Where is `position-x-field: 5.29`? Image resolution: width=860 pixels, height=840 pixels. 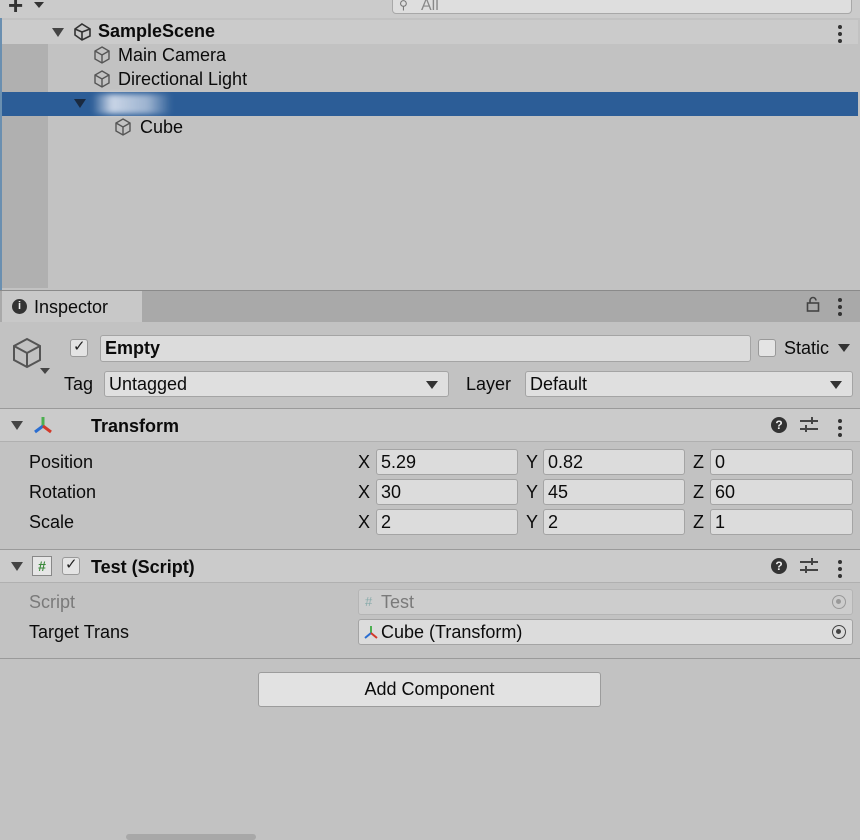
position-x-field: 5.29 is located at coordinates (447, 462).